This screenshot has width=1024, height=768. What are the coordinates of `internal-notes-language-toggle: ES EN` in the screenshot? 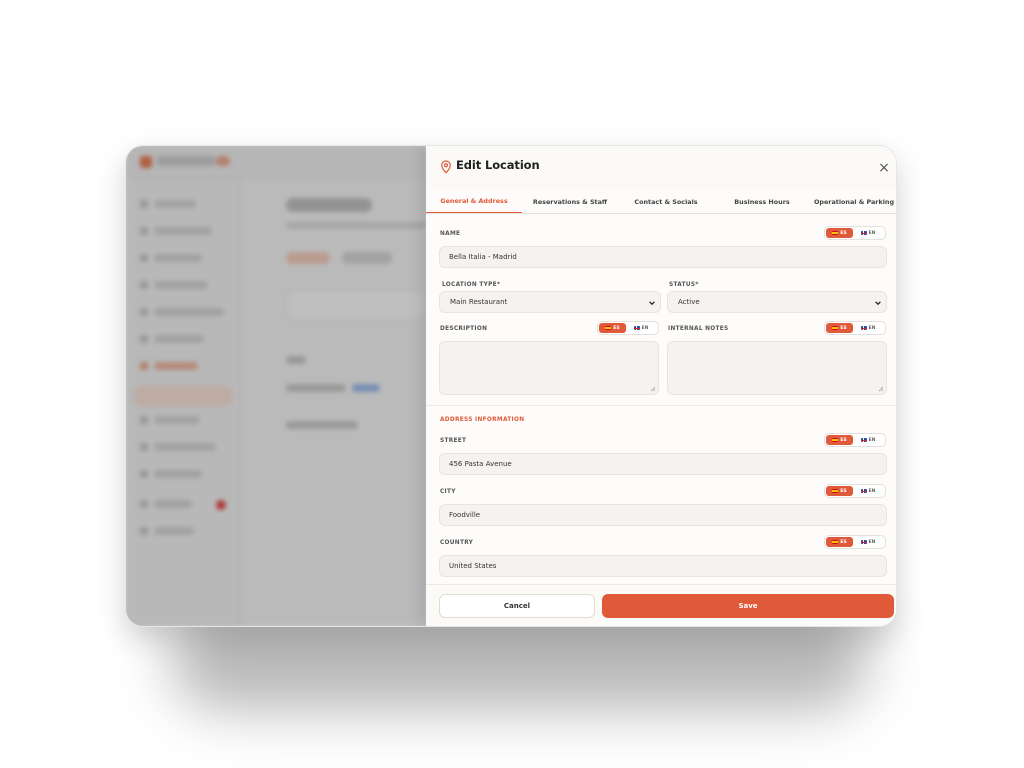 It's located at (855, 328).